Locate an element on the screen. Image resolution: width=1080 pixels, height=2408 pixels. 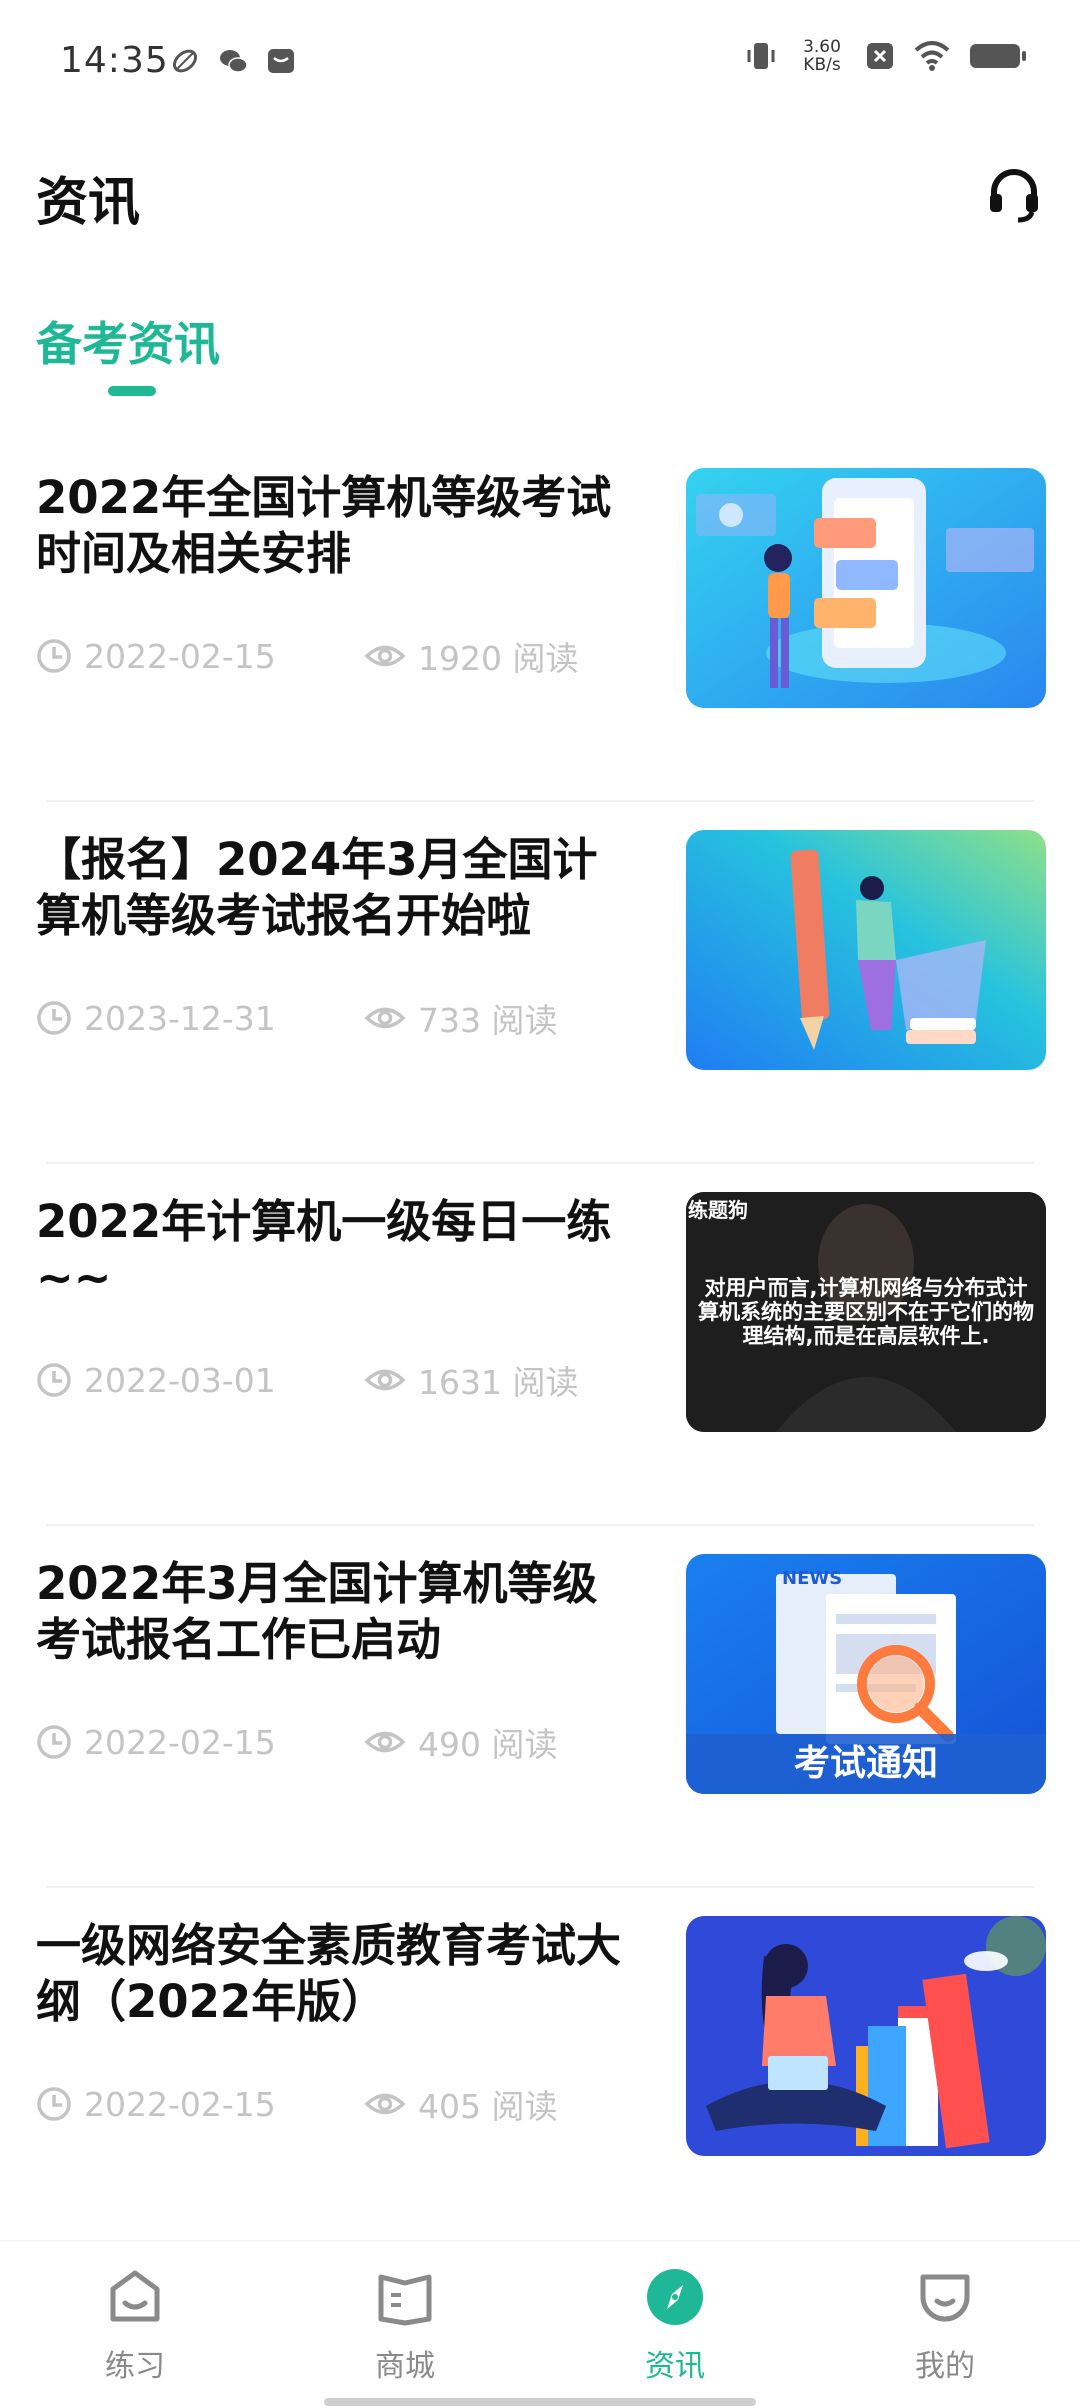
nav-label: 资讯 is located at coordinates (675, 2366).